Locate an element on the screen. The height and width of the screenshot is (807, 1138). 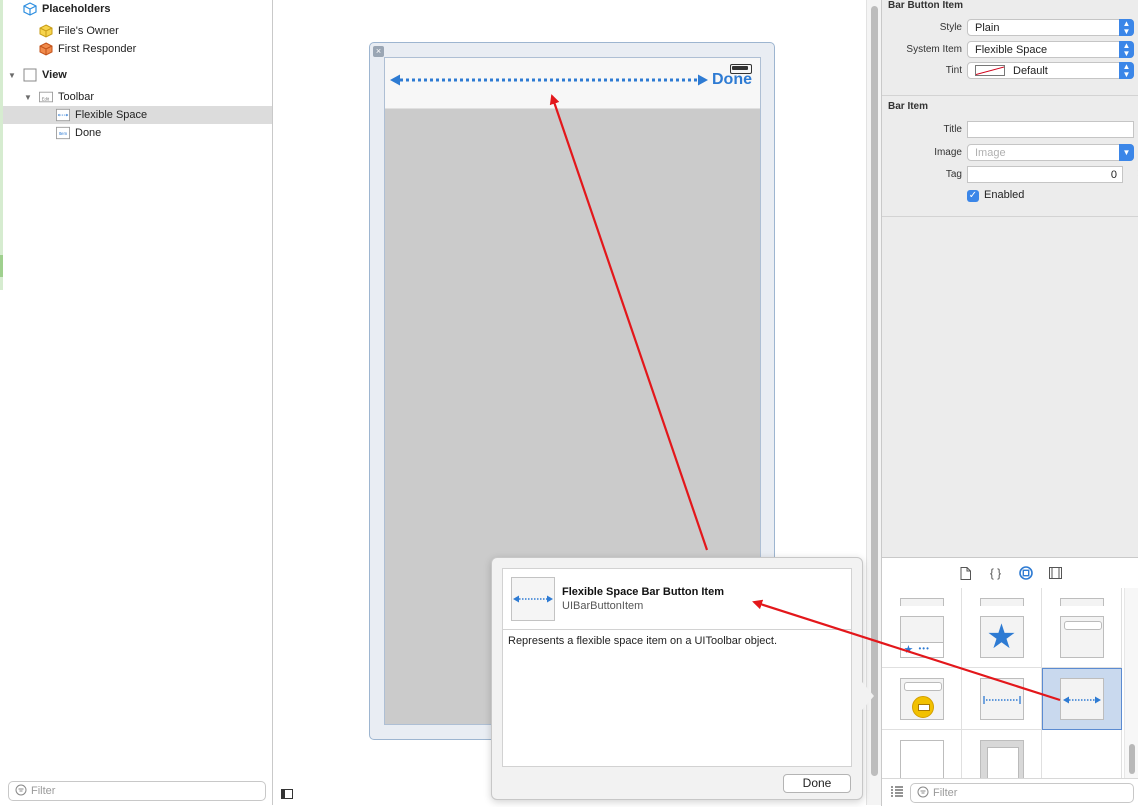
bar-item-thumbnail: ★ is located at coordinates (1001, 636).